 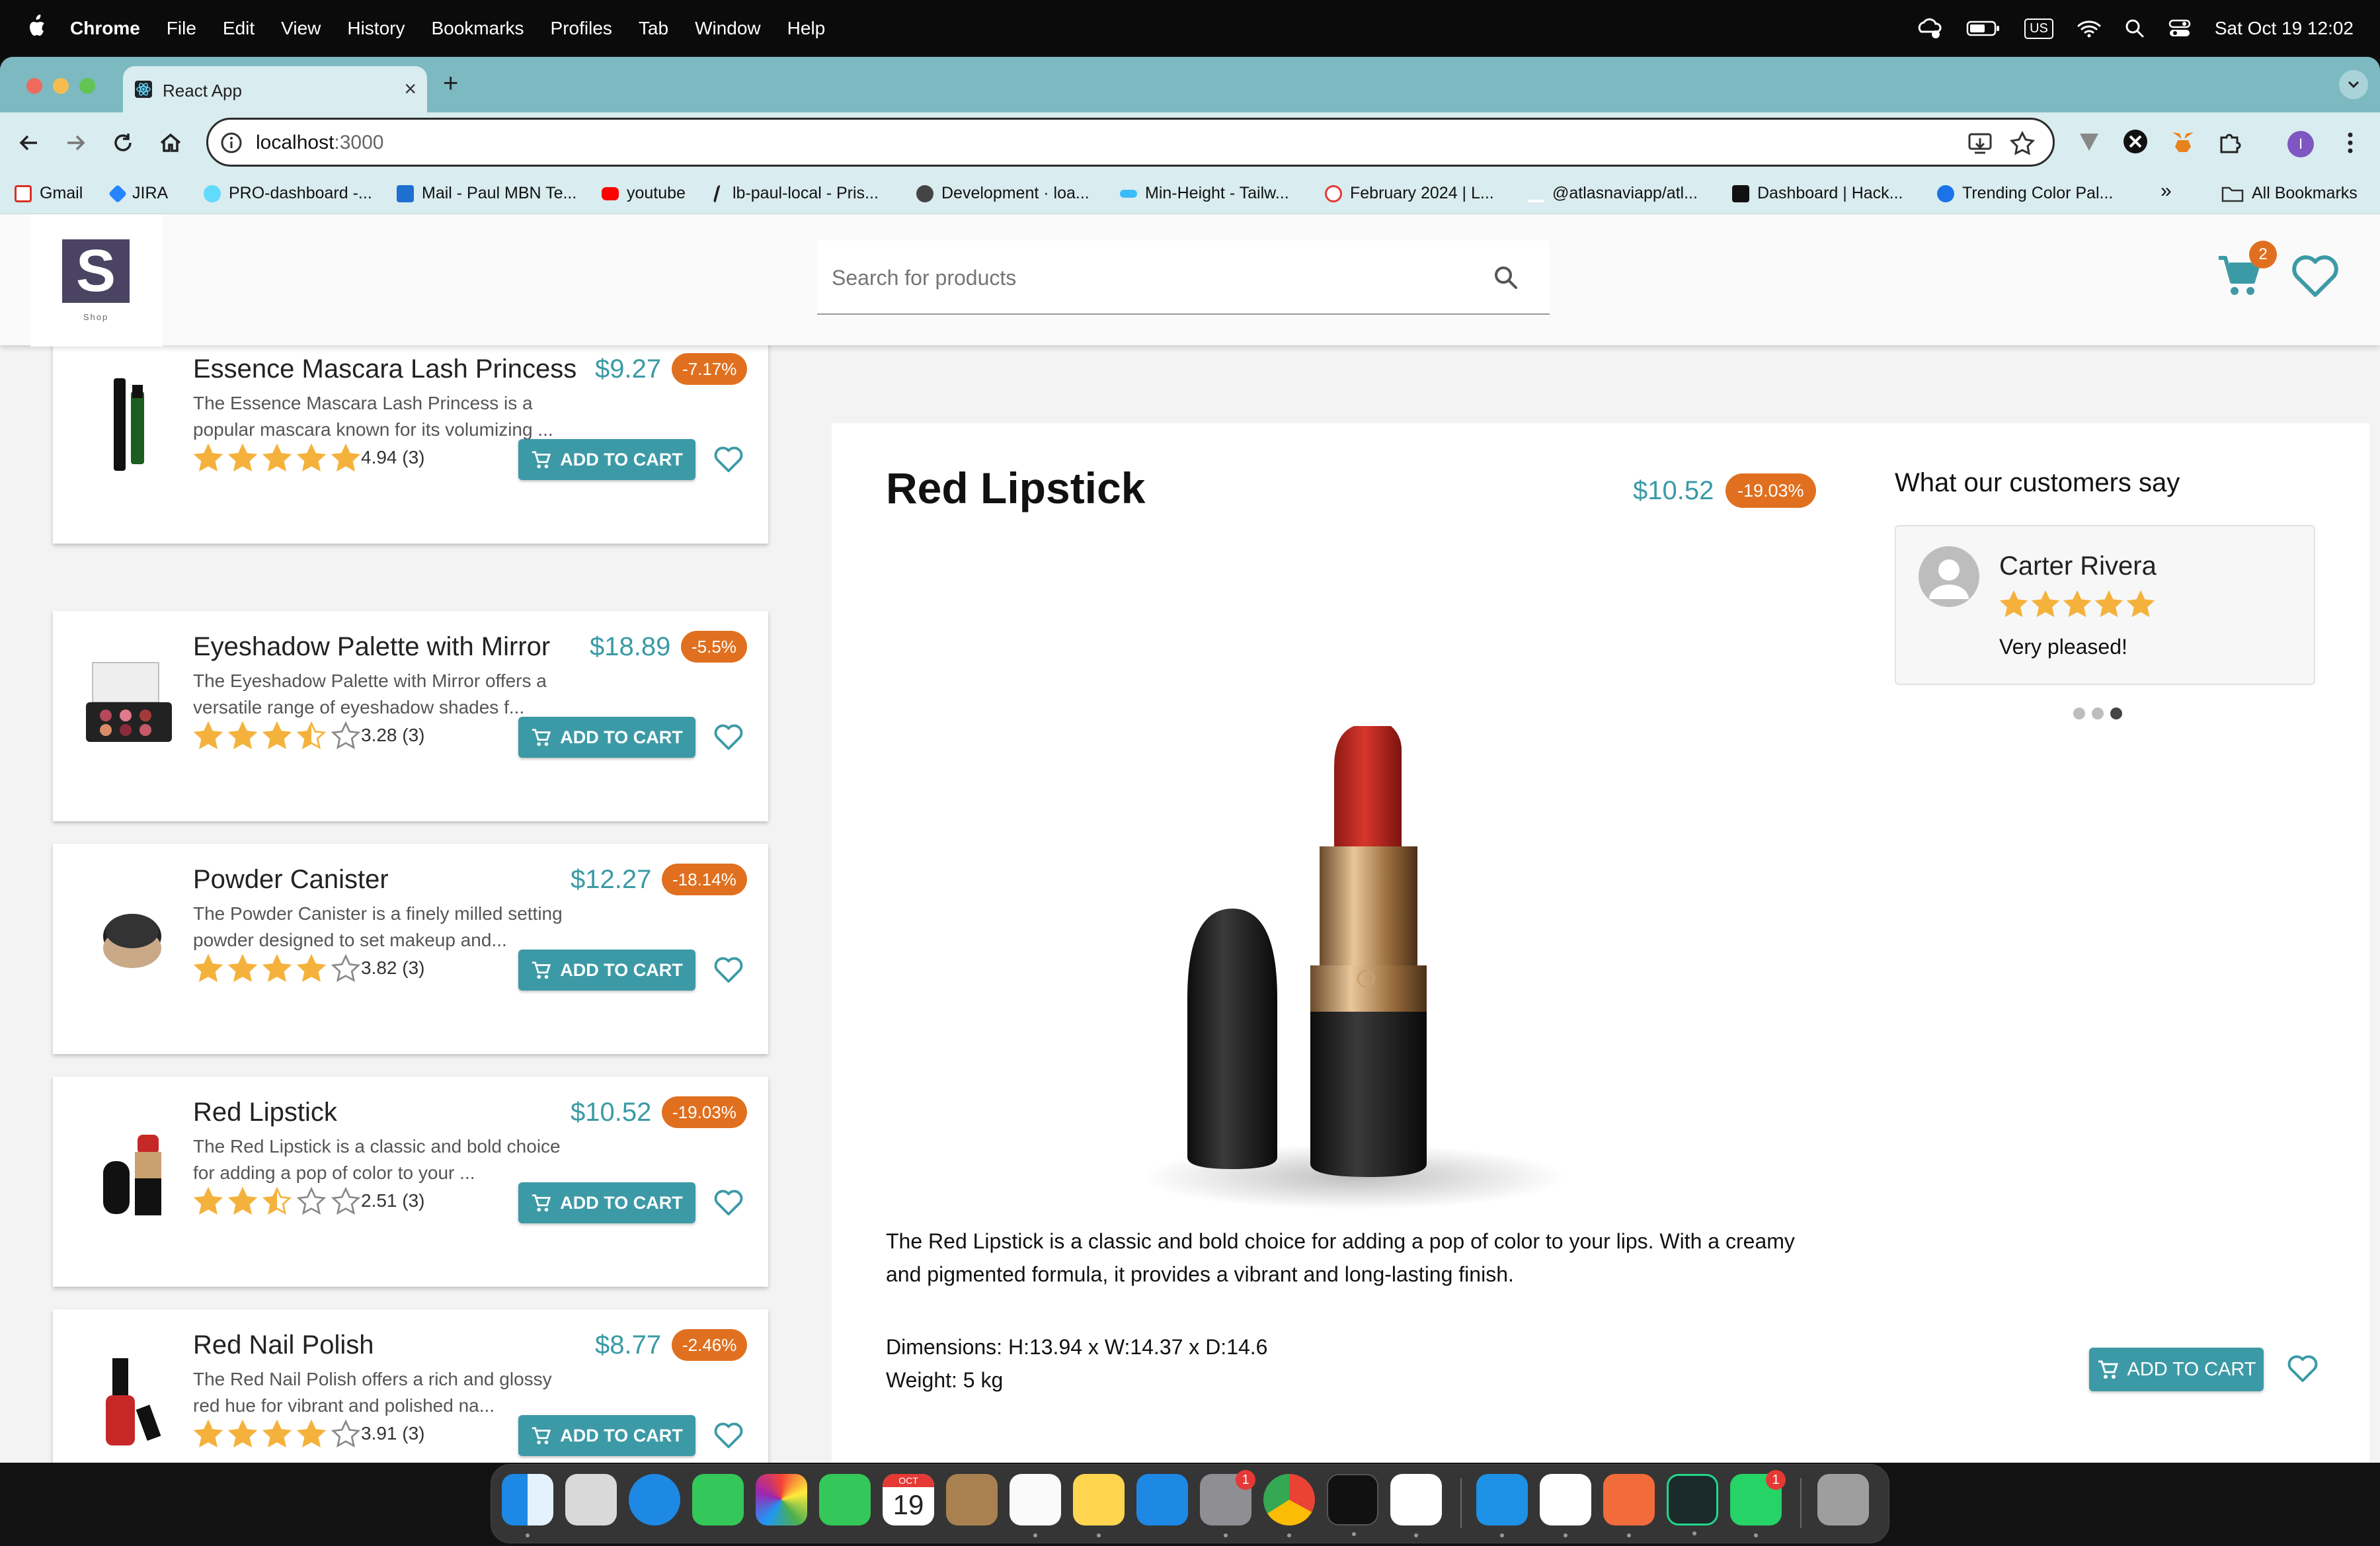 What do you see at coordinates (450, 84) in the screenshot?
I see `new-tab-button: +` at bounding box center [450, 84].